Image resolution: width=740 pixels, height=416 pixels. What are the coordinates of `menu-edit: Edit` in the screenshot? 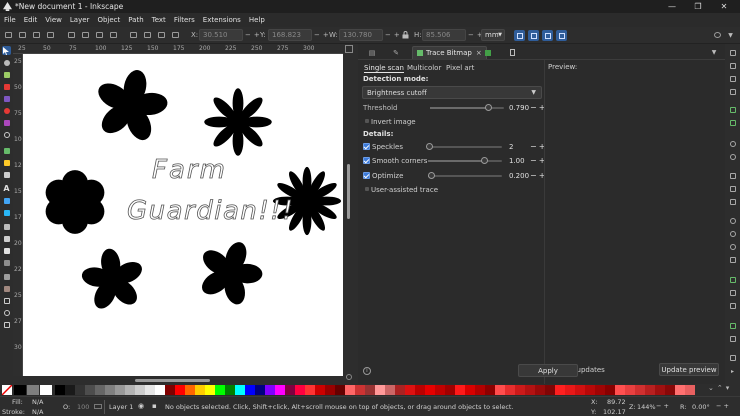 It's located at (31, 20).